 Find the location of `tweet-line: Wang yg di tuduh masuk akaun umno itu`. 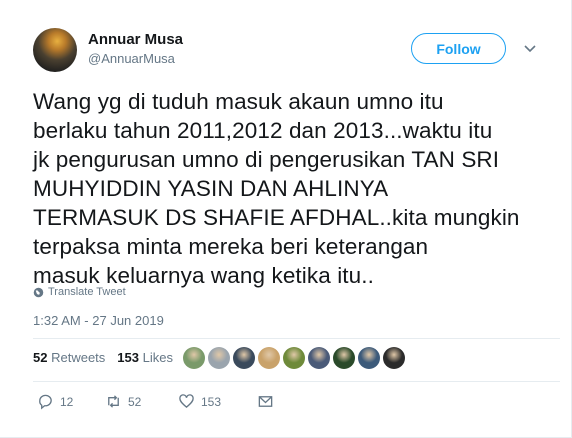

tweet-line: Wang yg di tuduh masuk akaun umno itu is located at coordinates (238, 101).